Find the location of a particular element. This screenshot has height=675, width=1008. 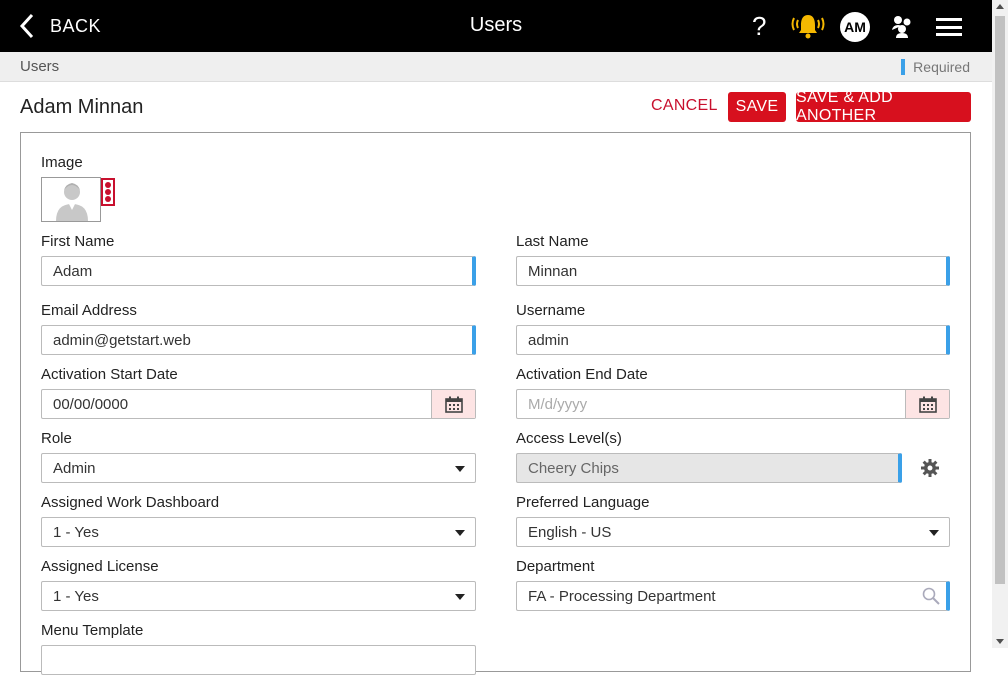

activation-end-calendar-button is located at coordinates (927, 404).